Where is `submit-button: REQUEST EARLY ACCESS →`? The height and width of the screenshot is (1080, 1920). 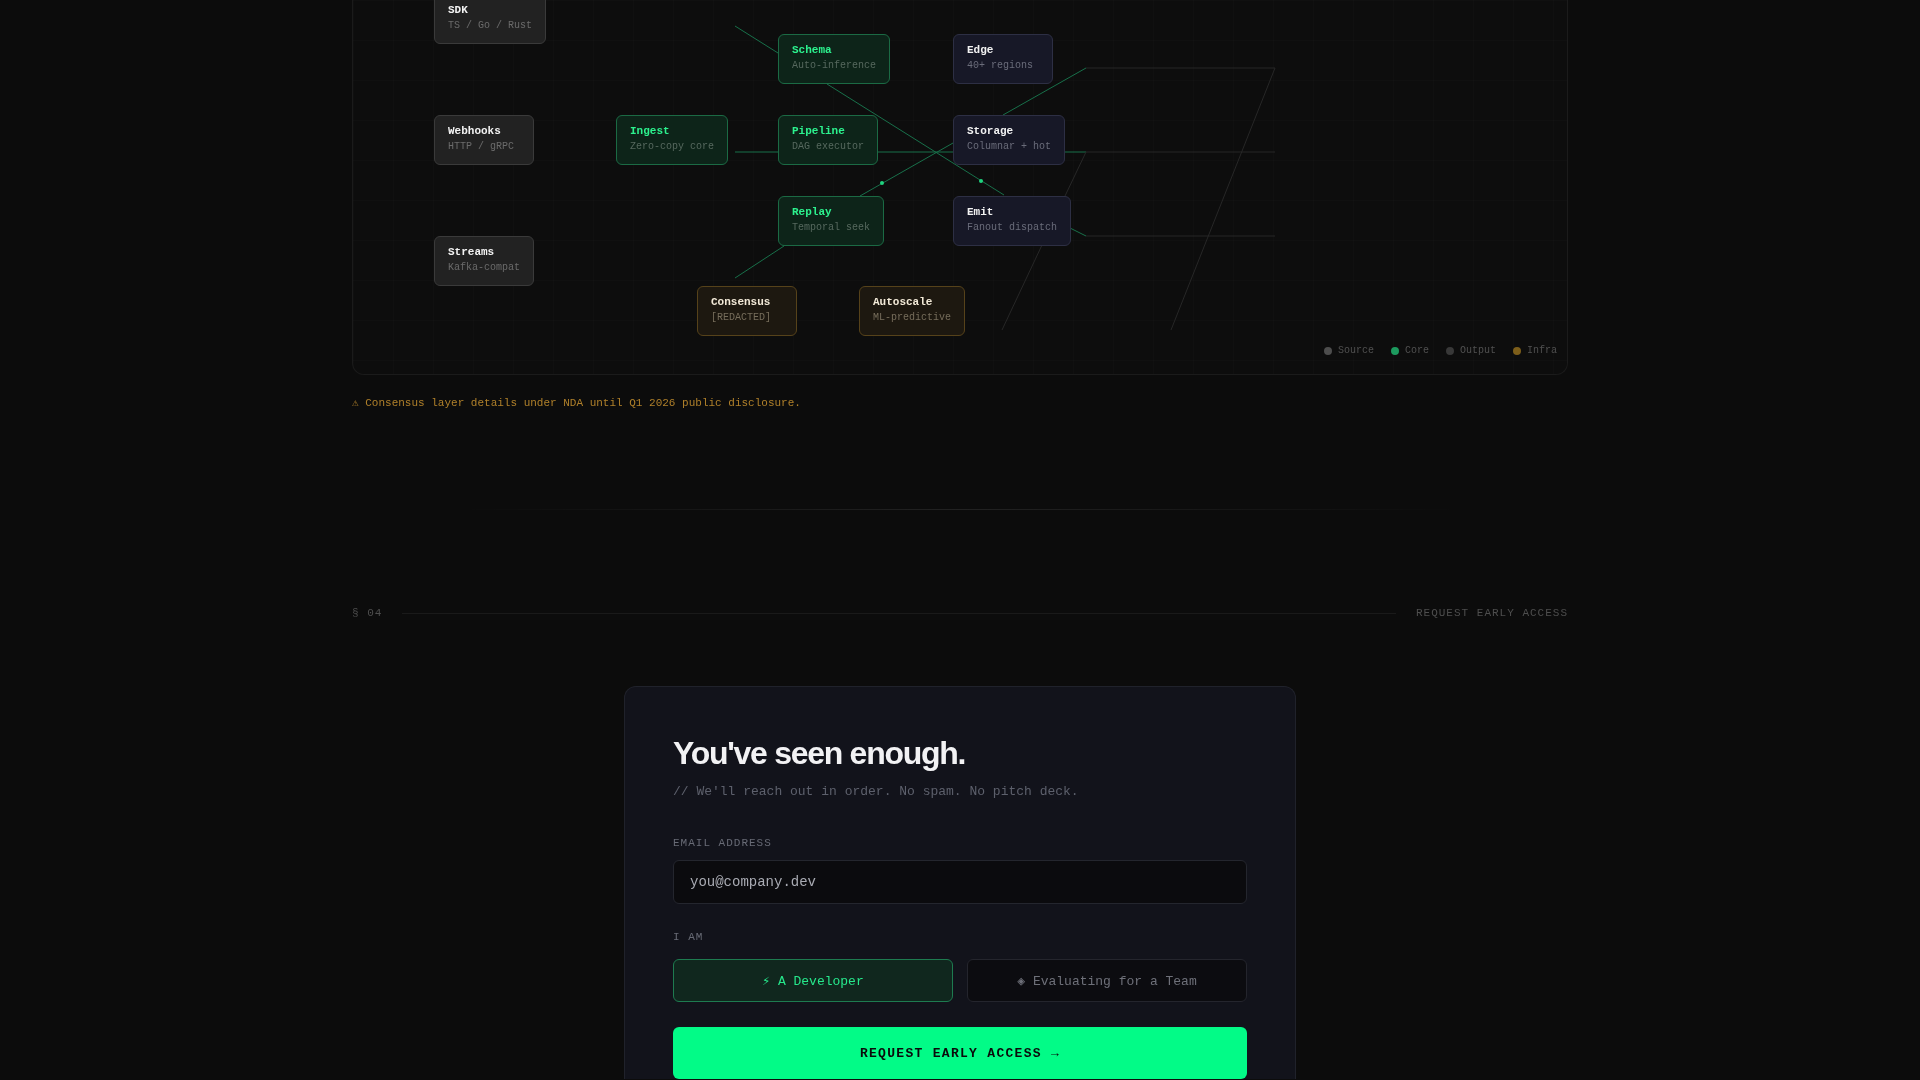 submit-button: REQUEST EARLY ACCESS → is located at coordinates (960, 1053).